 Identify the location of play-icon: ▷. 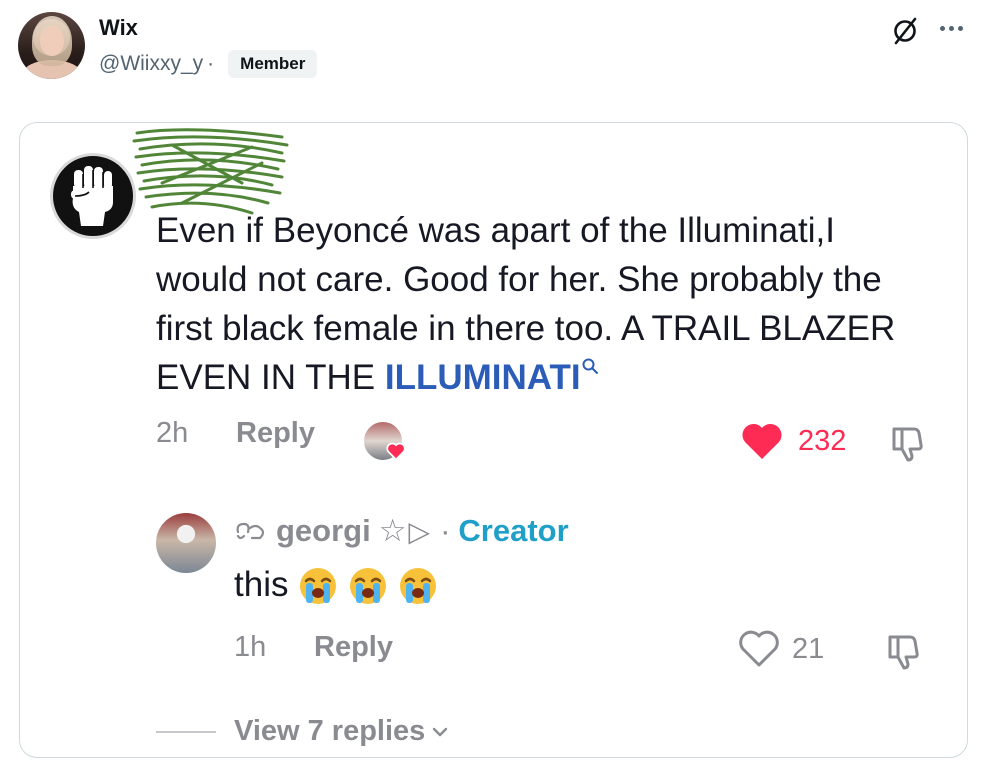
(419, 531).